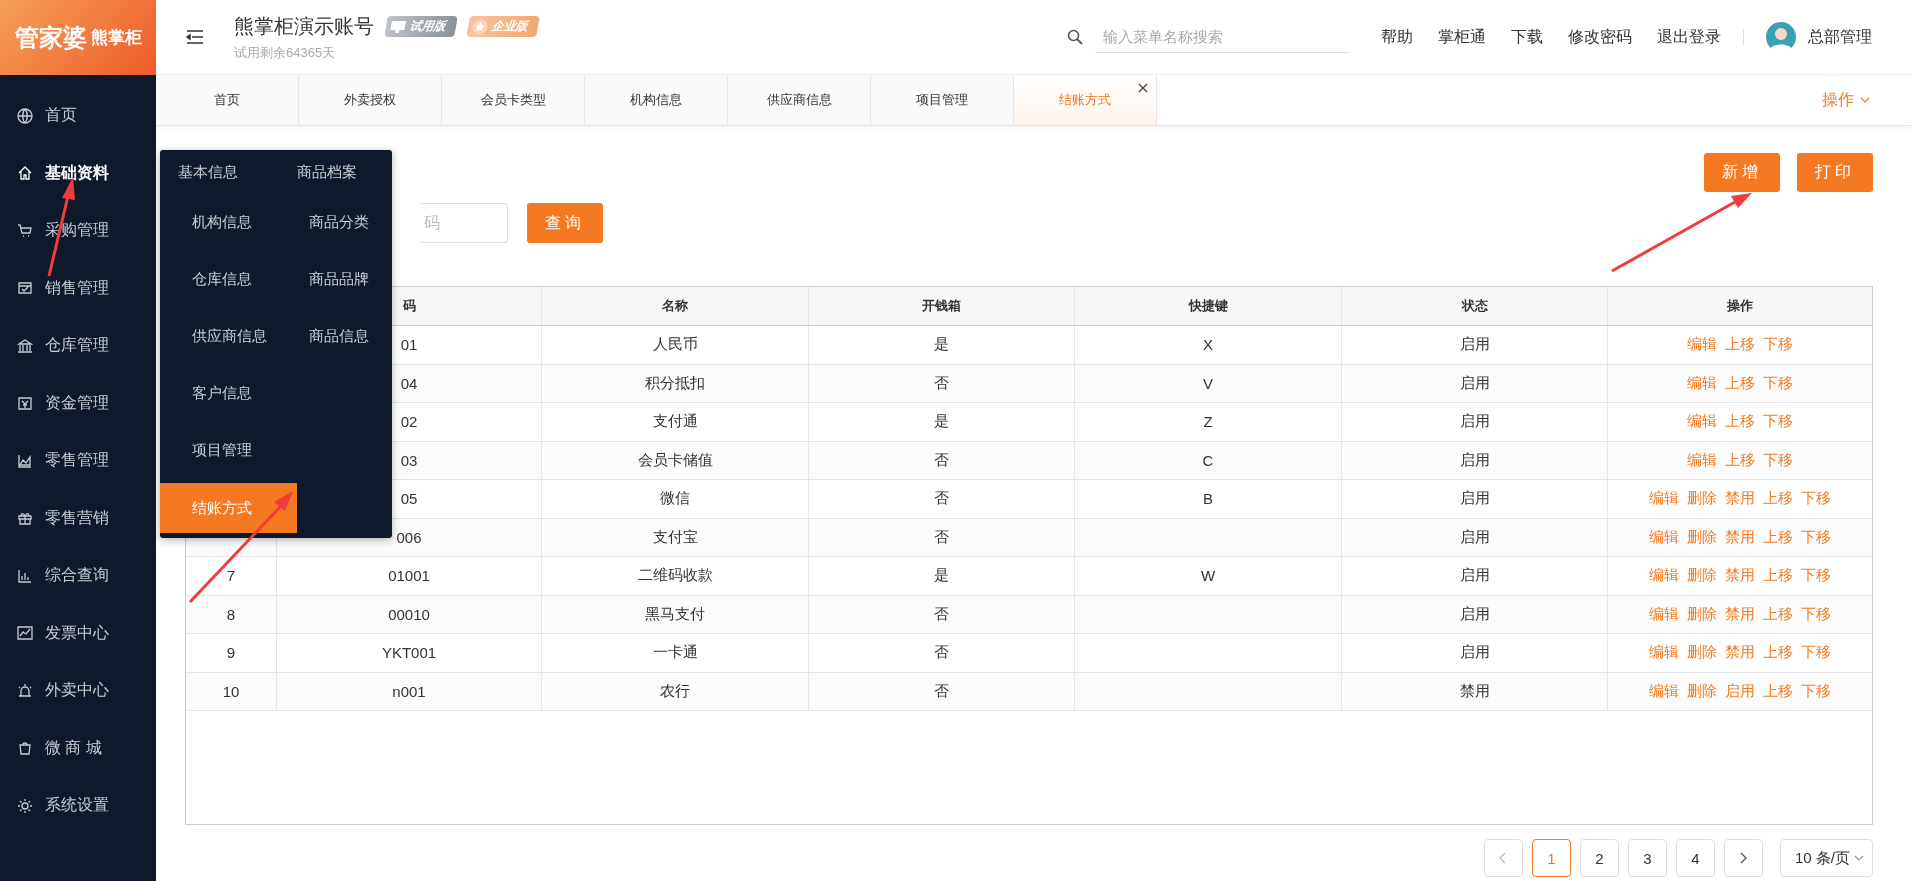 The width and height of the screenshot is (1912, 881). I want to click on row-action-link: 启用, so click(1740, 691).